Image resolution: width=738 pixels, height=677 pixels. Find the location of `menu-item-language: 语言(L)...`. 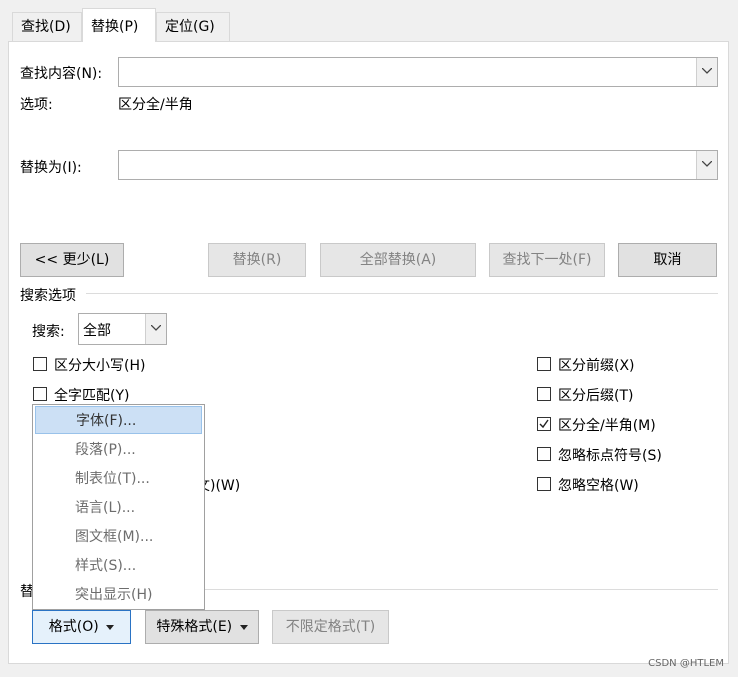

menu-item-language: 语言(L)... is located at coordinates (118, 508).